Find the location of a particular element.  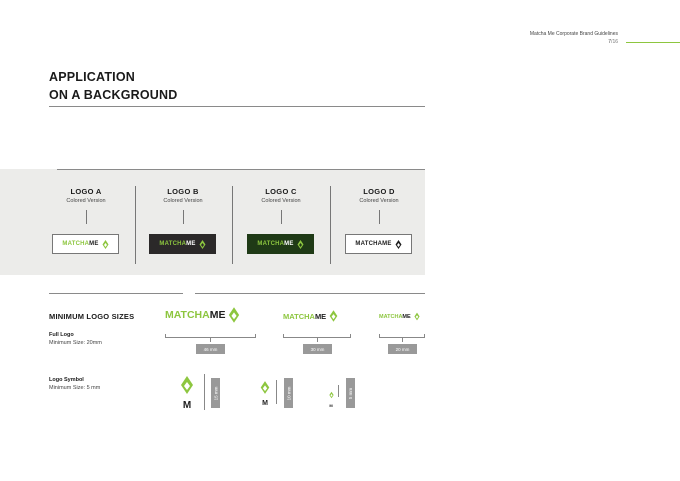

full-logo-min-size: Minimum Size: 20mm is located at coordinates (75, 343).